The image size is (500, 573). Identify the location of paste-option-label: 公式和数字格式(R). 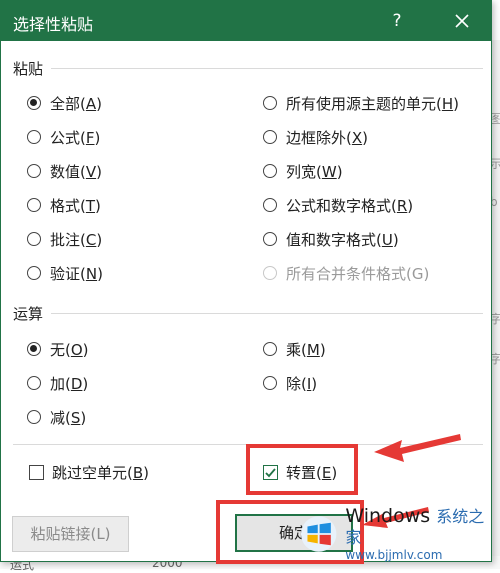
(350, 205).